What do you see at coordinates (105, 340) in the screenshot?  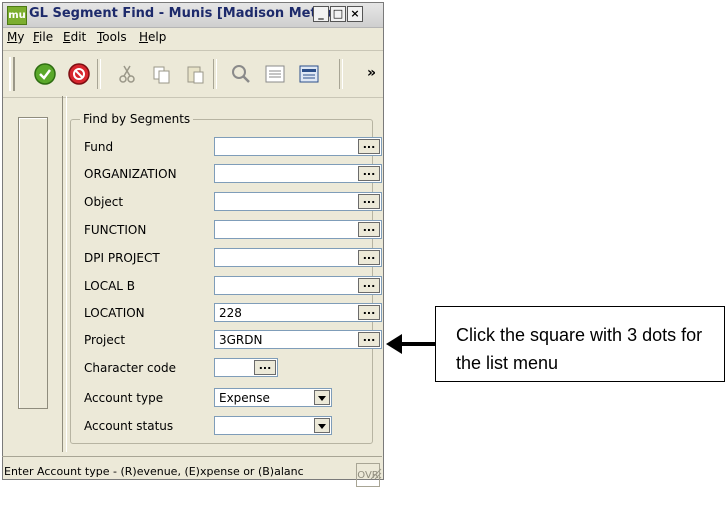 I see `field-label-project: Project` at bounding box center [105, 340].